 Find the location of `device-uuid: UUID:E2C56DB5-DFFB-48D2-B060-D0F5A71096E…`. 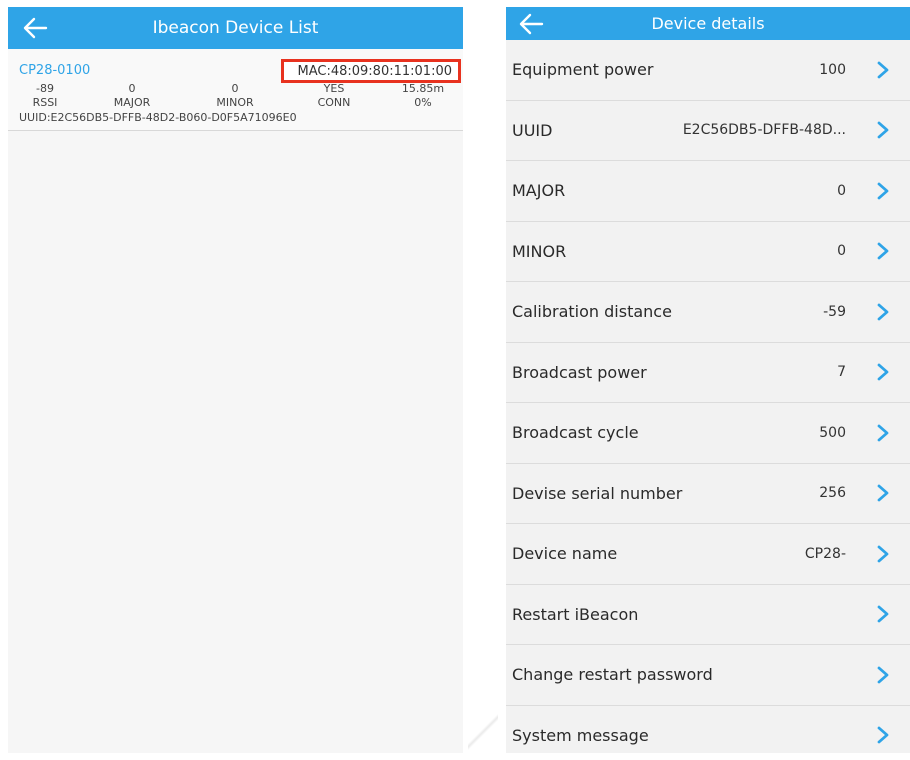

device-uuid: UUID:E2C56DB5-DFFB-48D2-B060-D0F5A71096E… is located at coordinates (158, 117).